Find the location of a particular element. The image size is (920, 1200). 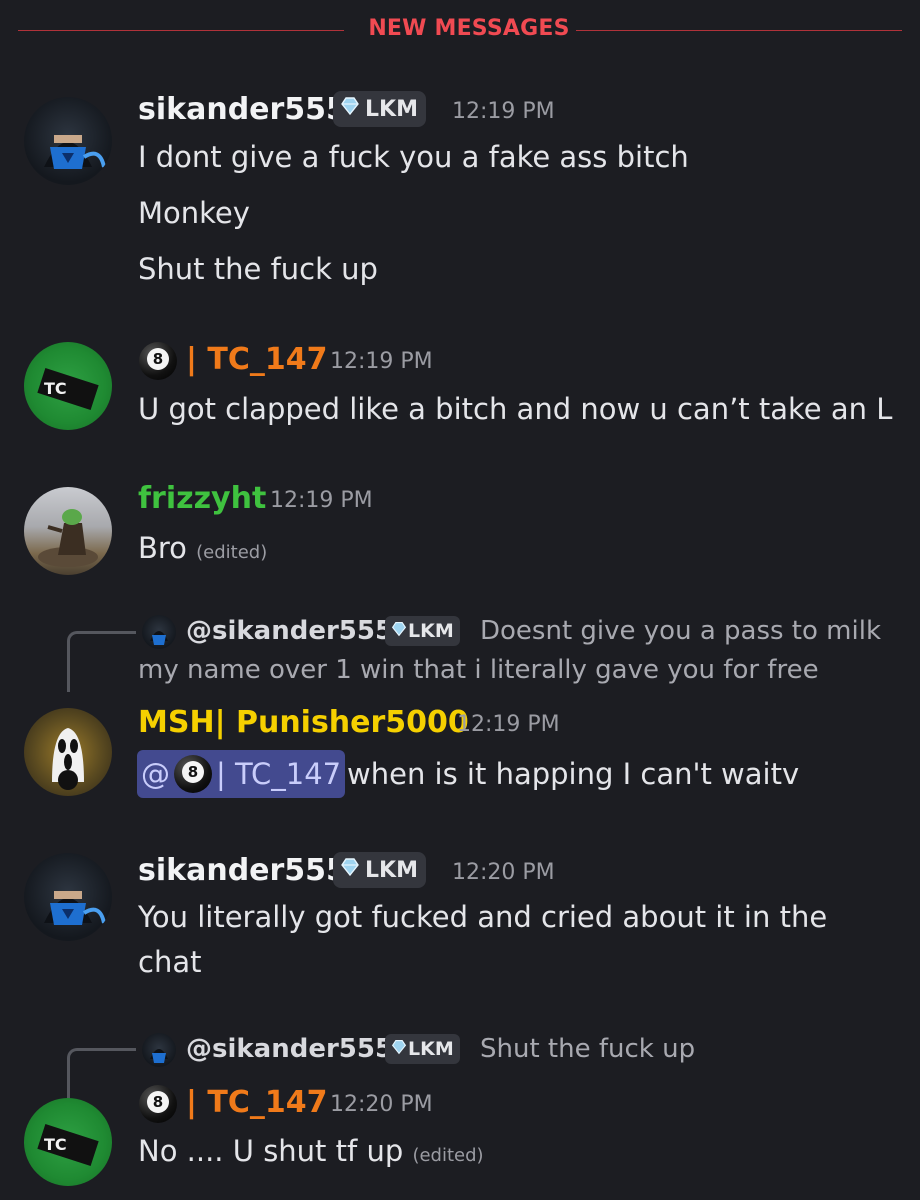

user-mention: @ 8 | TC_147 is located at coordinates (241, 774).